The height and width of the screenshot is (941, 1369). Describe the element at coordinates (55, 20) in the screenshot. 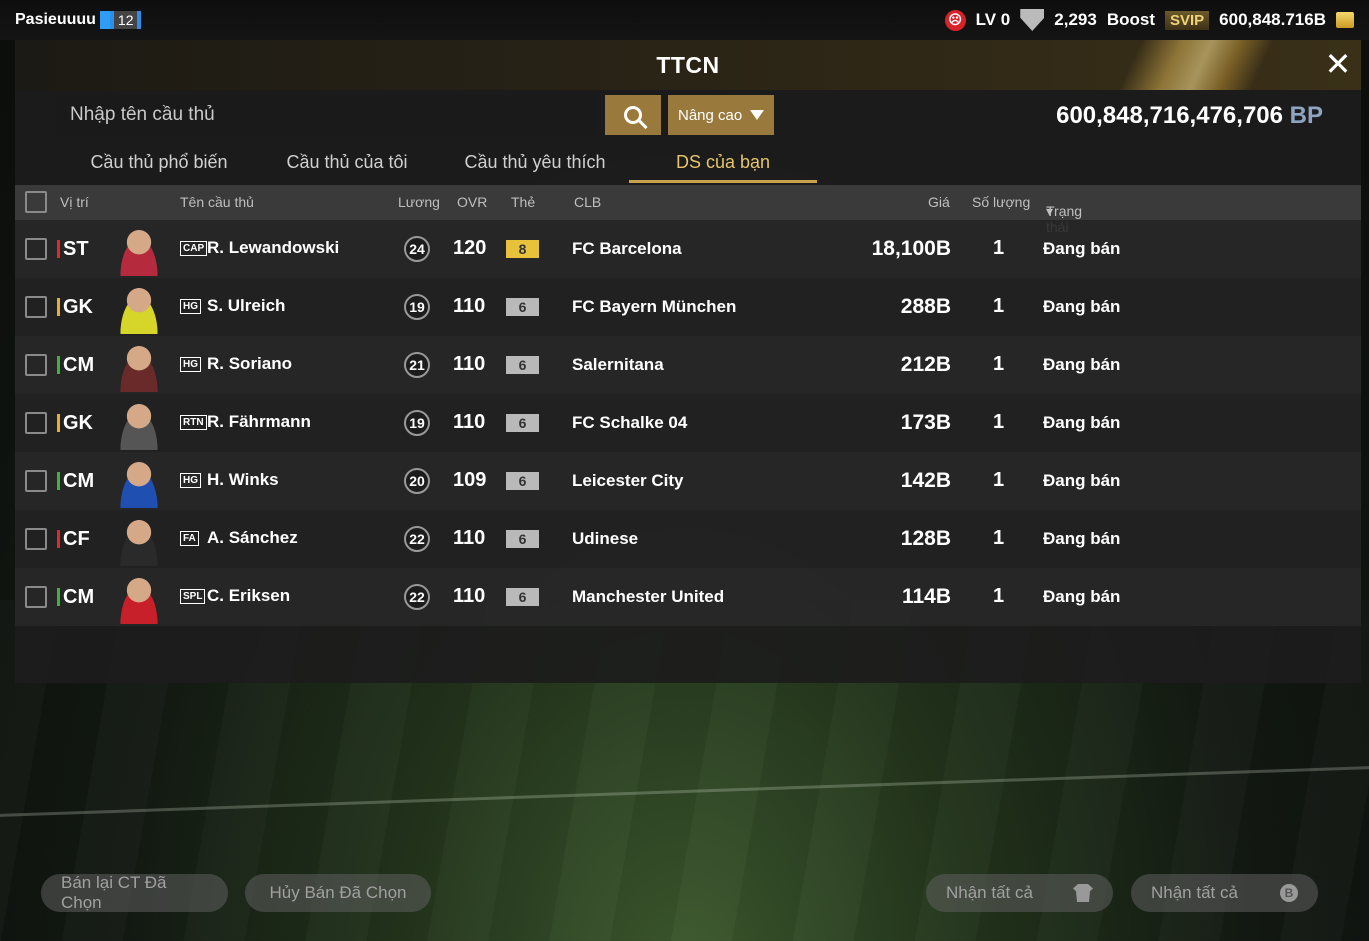

I see `username: Pasieuuuu` at that location.